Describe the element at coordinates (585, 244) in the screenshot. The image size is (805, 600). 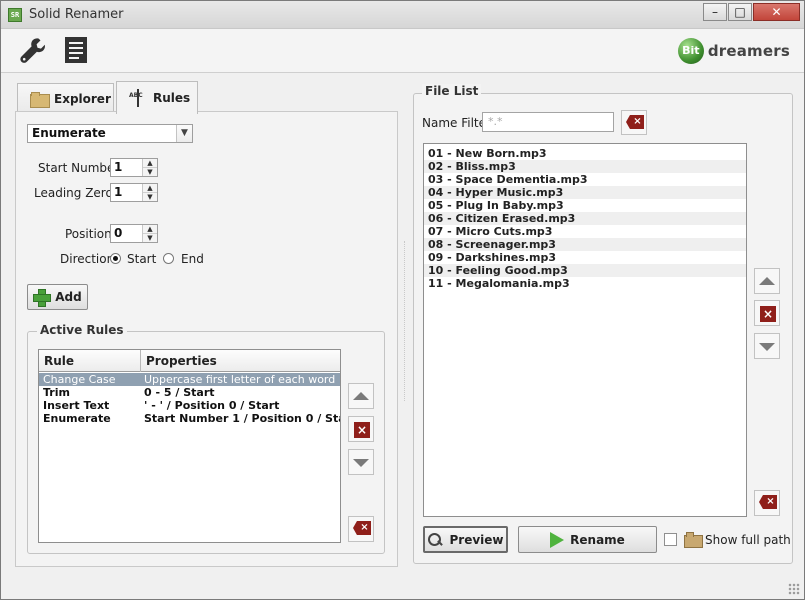
I see `list-item: 08 - Screenager.mp3` at that location.